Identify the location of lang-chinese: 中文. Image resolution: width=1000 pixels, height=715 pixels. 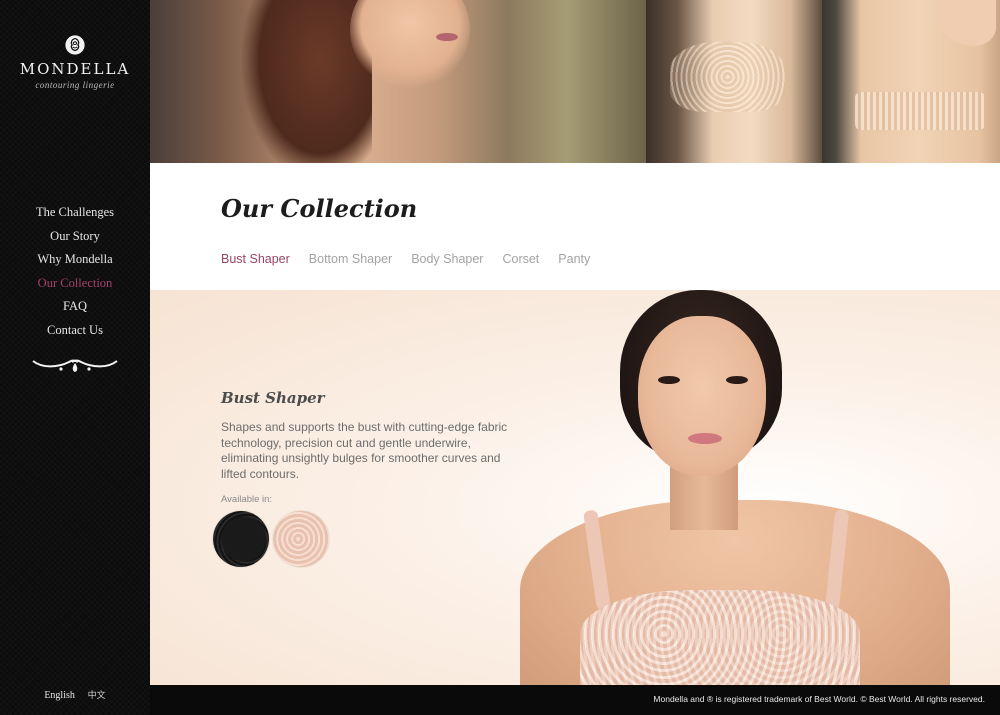
(97, 696).